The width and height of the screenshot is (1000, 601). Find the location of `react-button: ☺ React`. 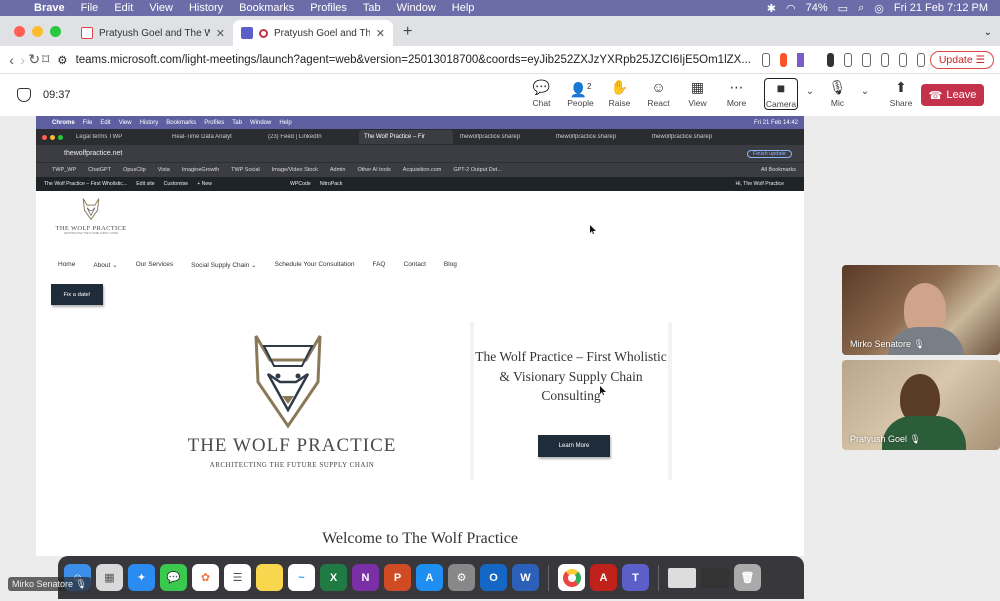

react-button: ☺ React is located at coordinates (658, 94).